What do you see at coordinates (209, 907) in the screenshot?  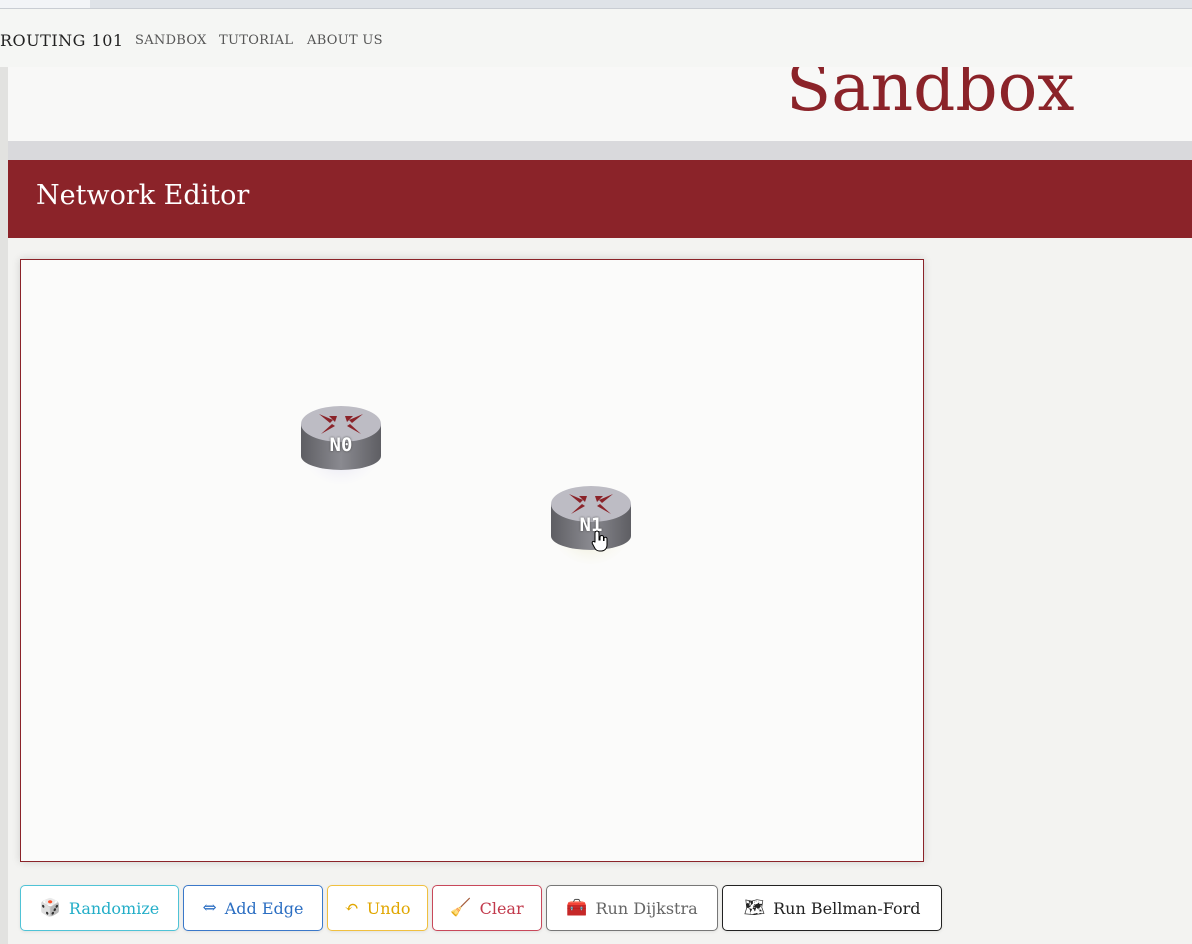 I see `double-arrow-icon: ⇔` at bounding box center [209, 907].